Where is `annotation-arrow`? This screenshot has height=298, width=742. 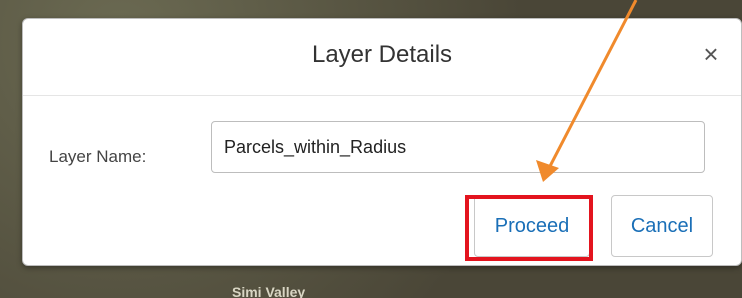
annotation-arrow is located at coordinates (587, 91).